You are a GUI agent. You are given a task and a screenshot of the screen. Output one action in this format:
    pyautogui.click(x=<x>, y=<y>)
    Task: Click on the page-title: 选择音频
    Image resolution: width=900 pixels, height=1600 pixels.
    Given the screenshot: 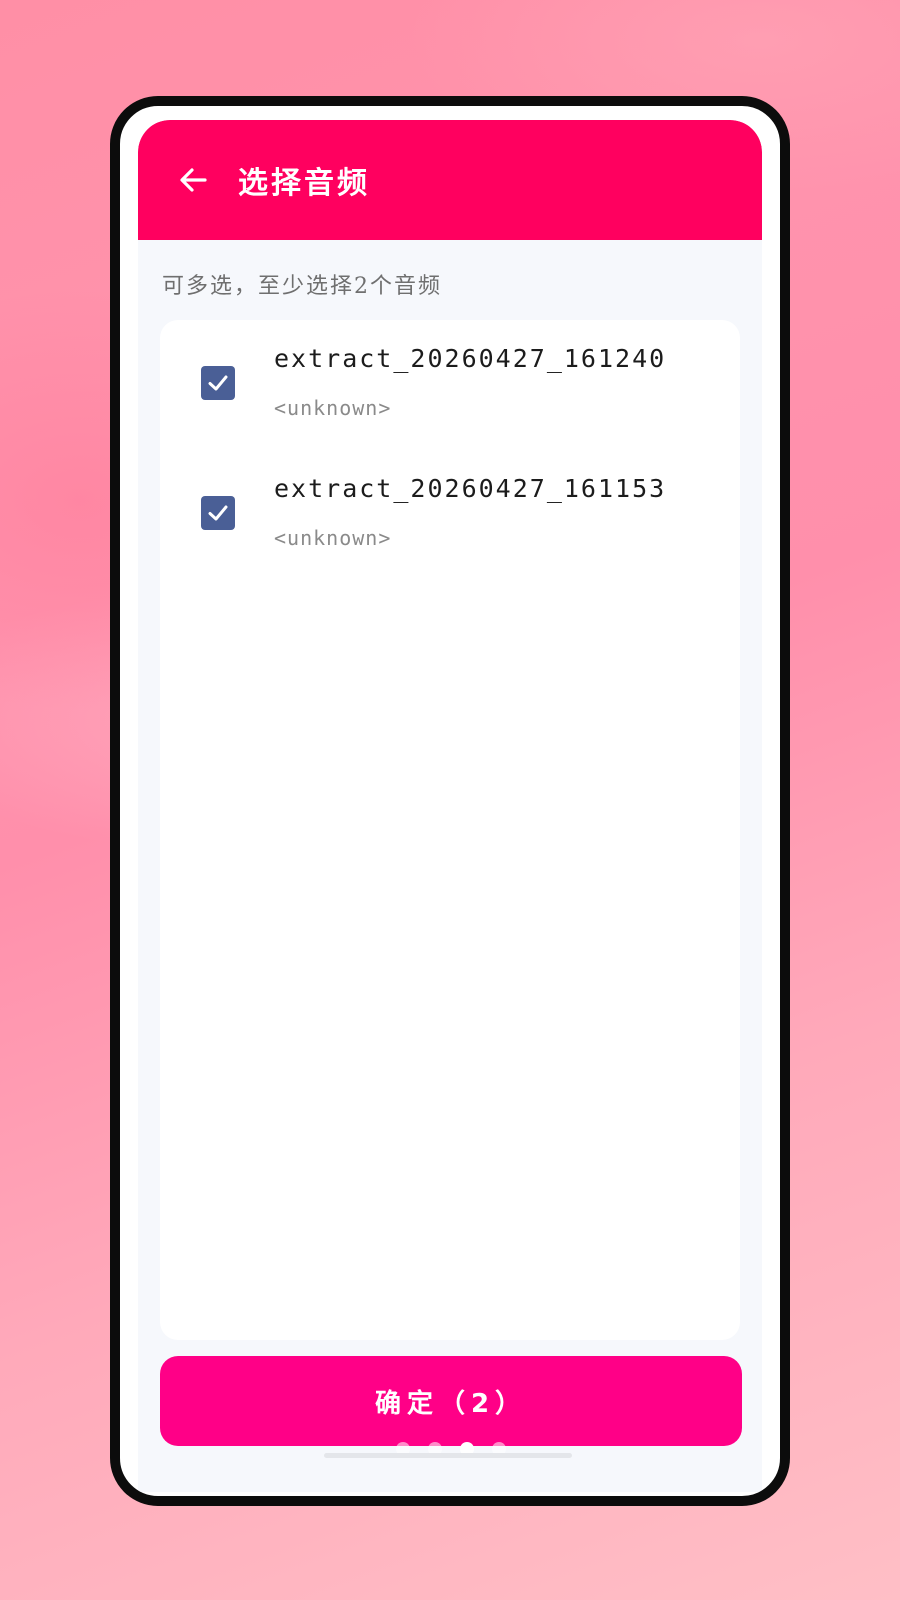 What is the action you would take?
    pyautogui.click(x=304, y=183)
    